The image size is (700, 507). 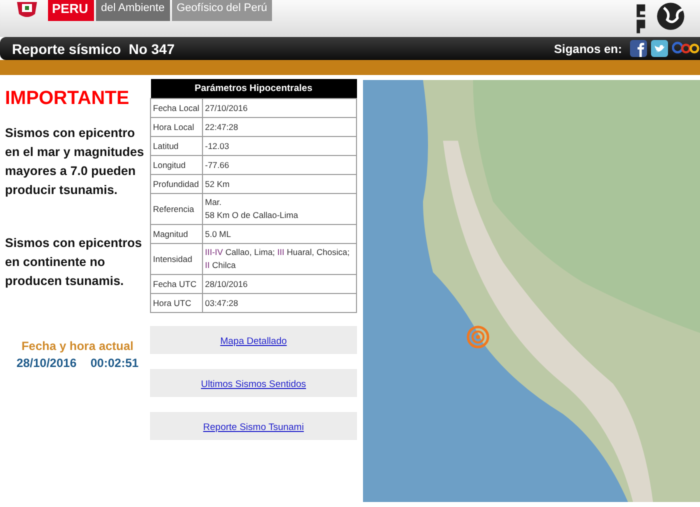 I want to click on notice-heading: IMPORTANTE, so click(x=67, y=99).